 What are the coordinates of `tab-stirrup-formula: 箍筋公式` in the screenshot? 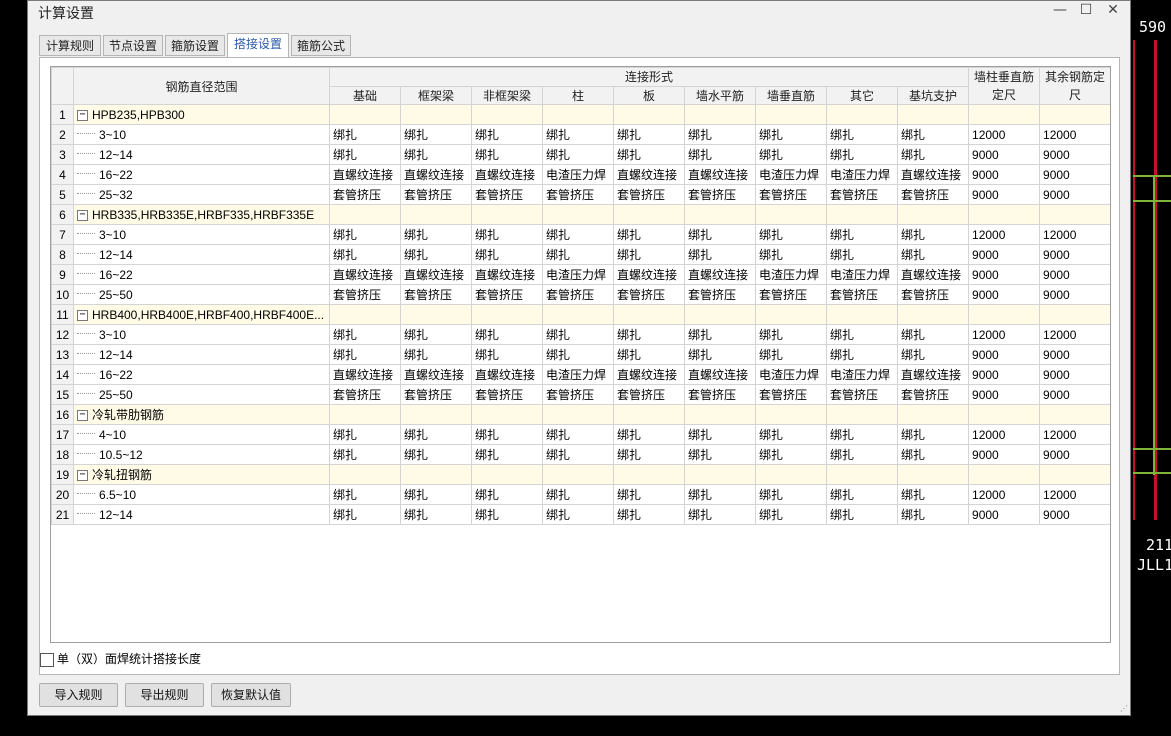 It's located at (321, 45).